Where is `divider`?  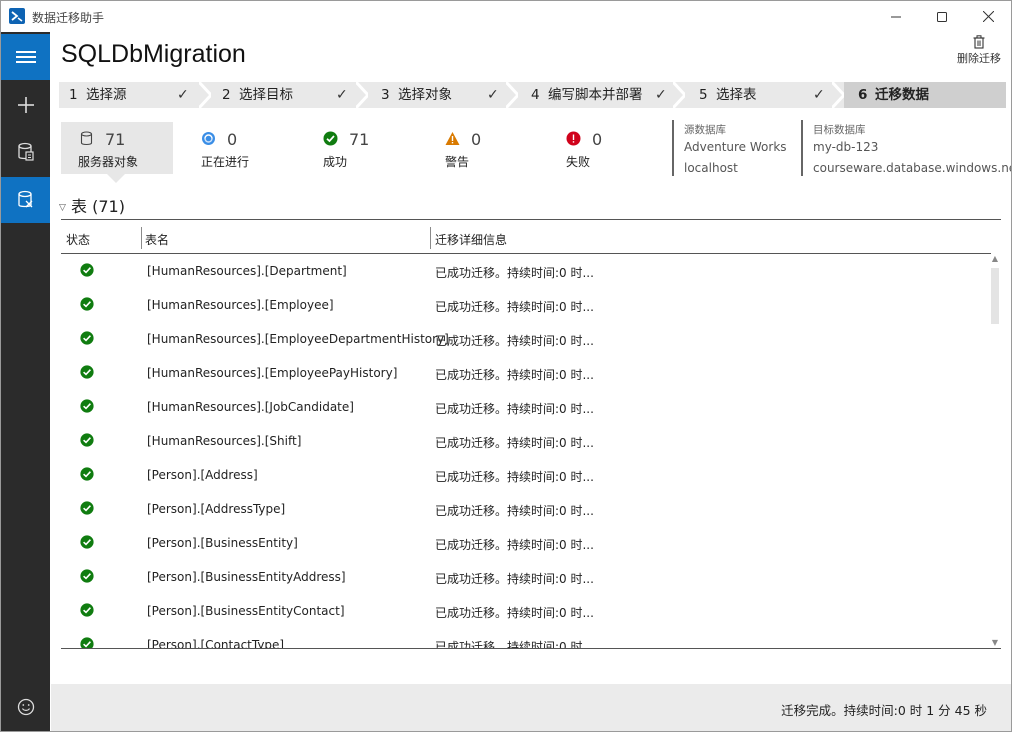 divider is located at coordinates (802, 148).